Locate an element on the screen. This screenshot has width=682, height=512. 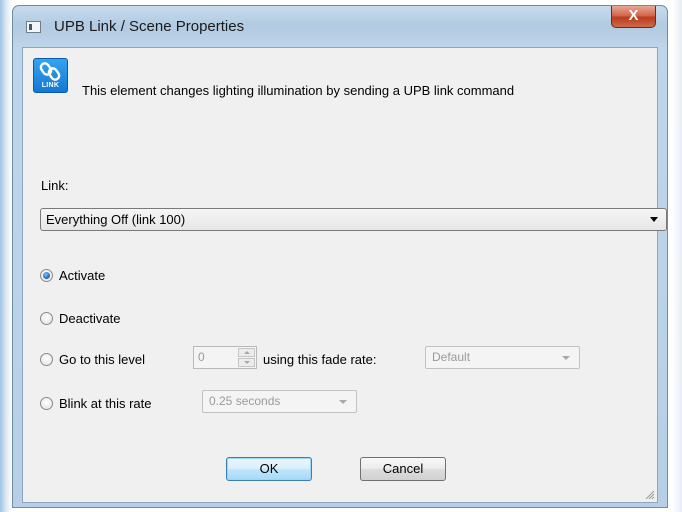
deactivate-label: Deactivate is located at coordinates (89, 318).